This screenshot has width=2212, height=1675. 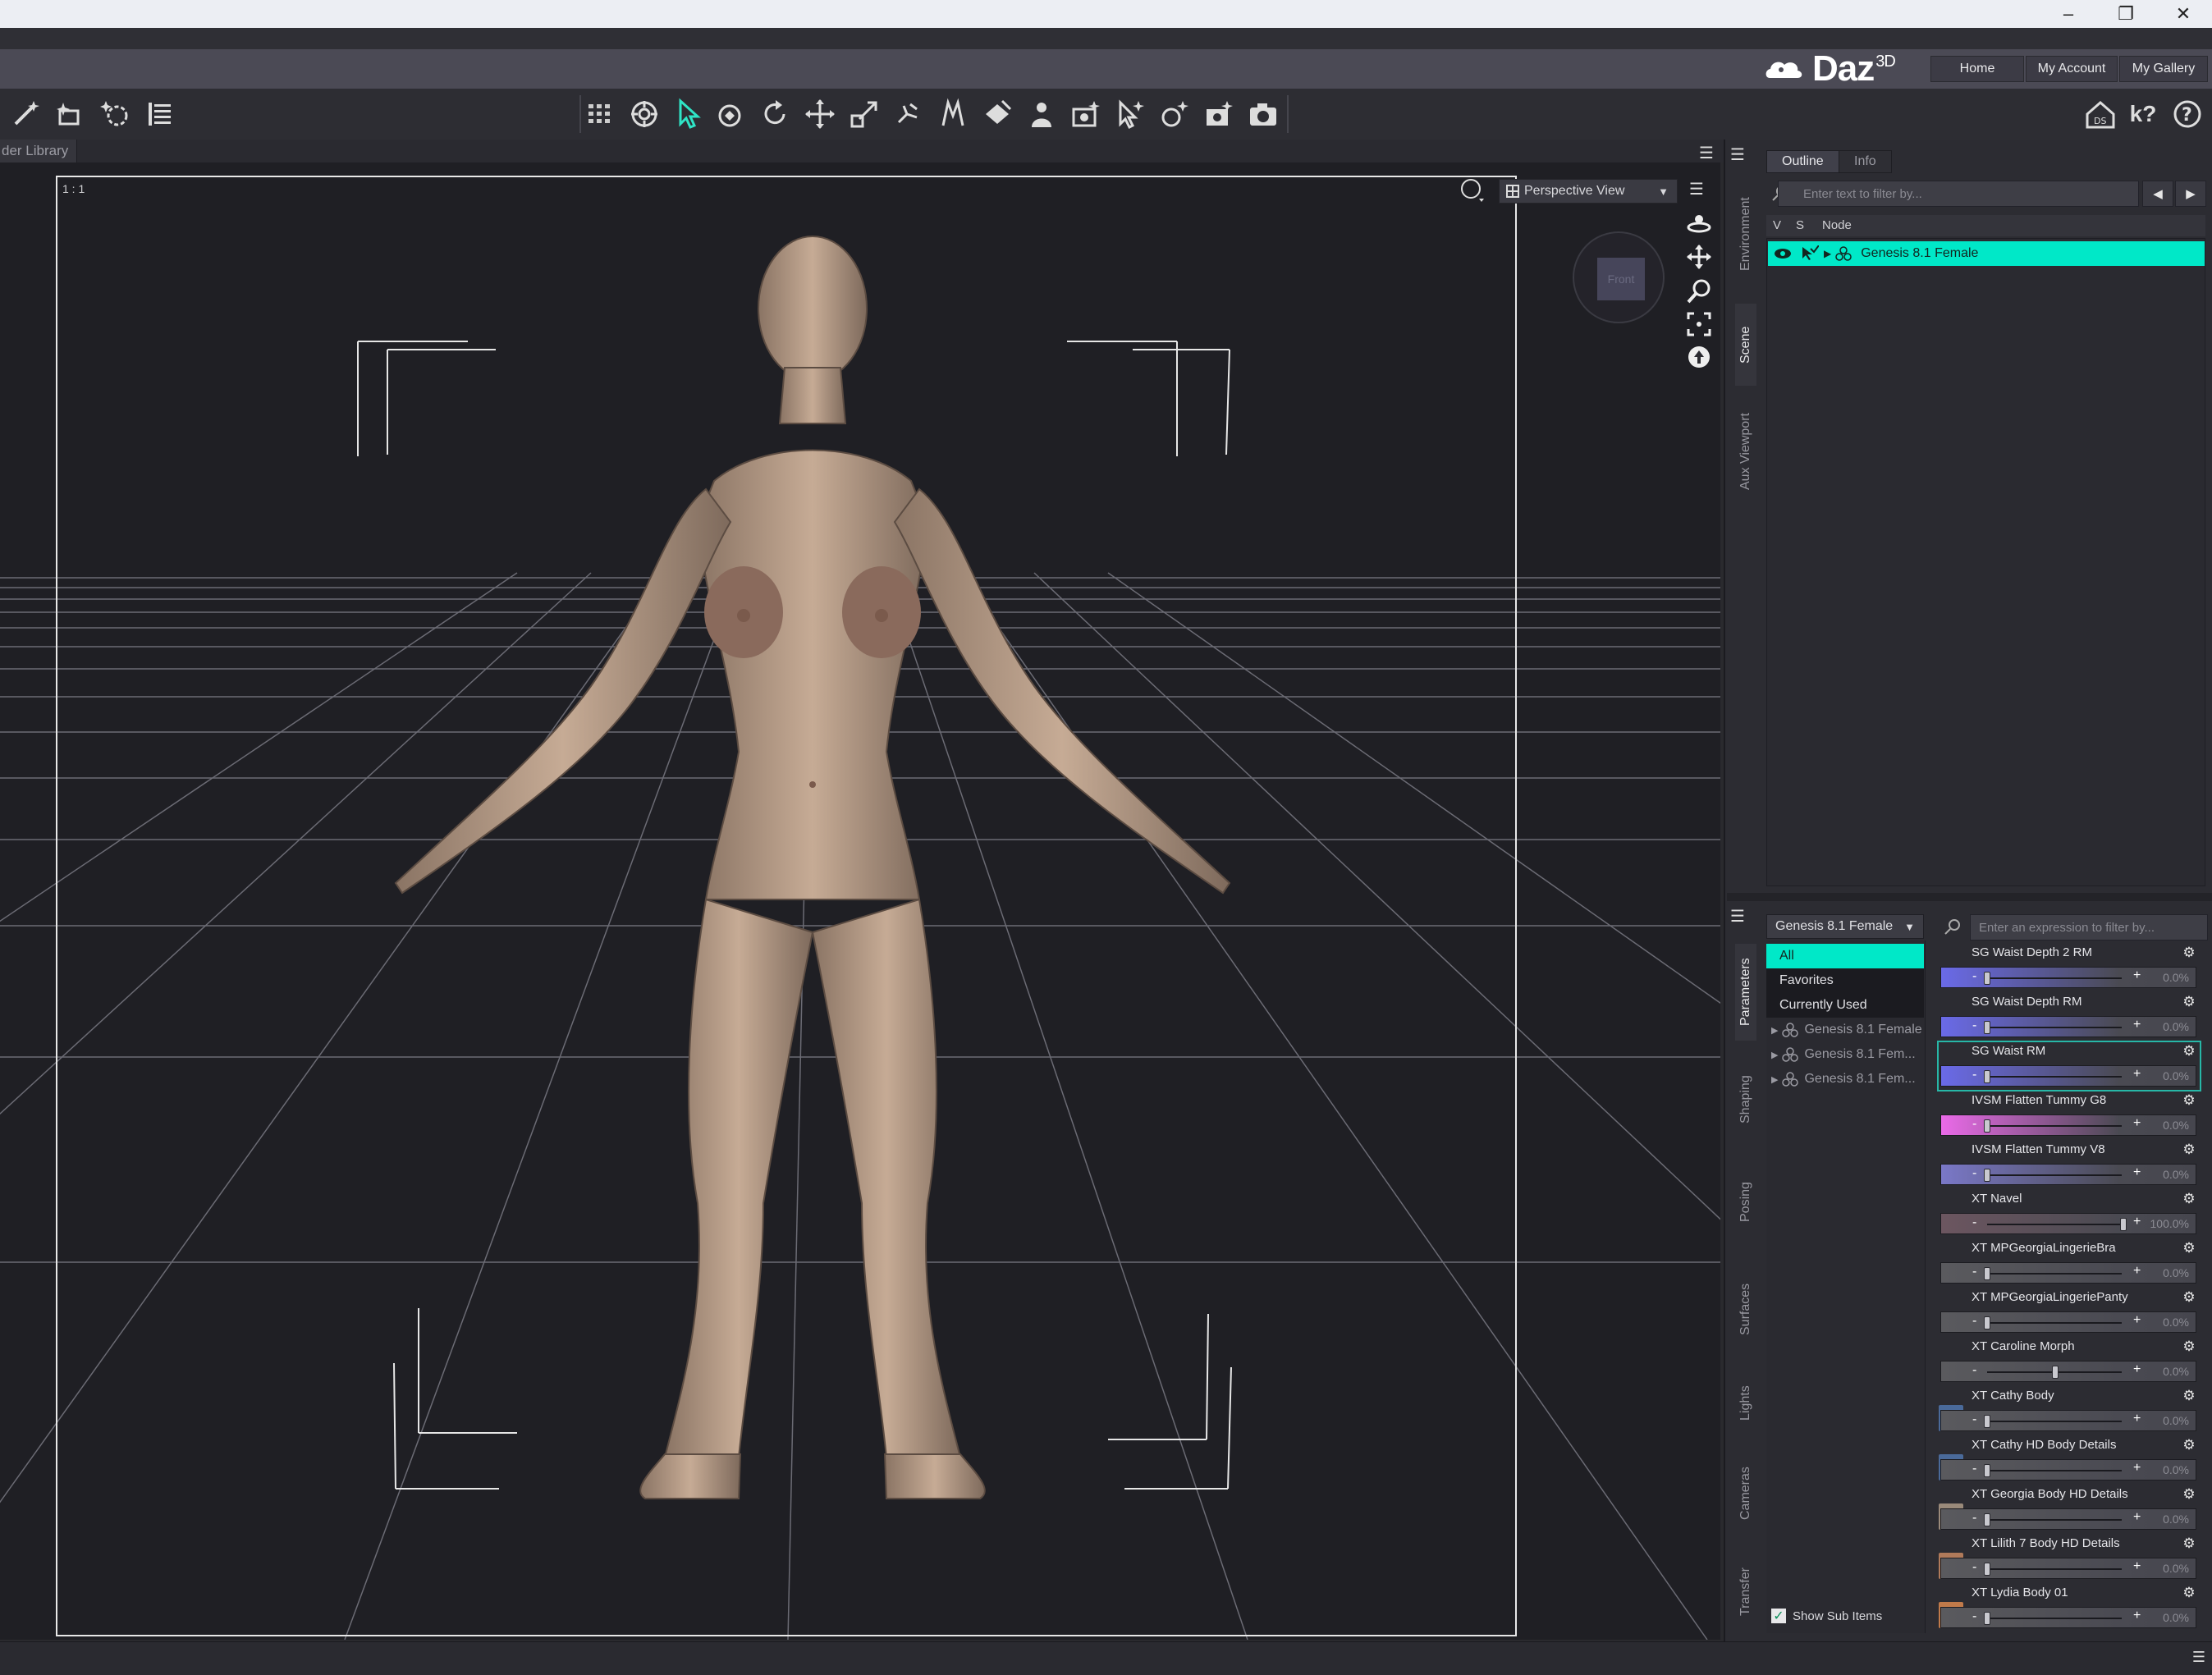 I want to click on category-currently-used: Currently Used, so click(x=1845, y=1005).